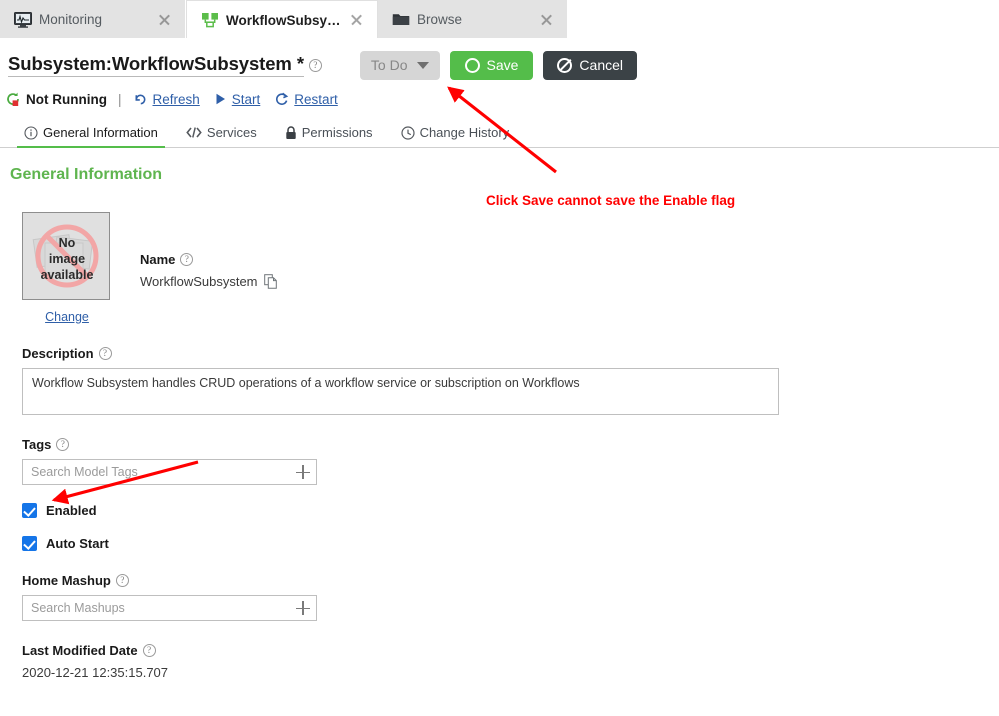  Describe the element at coordinates (95, 672) in the screenshot. I see `last-modified-value: 2020-12-21 12:35:15.707` at that location.